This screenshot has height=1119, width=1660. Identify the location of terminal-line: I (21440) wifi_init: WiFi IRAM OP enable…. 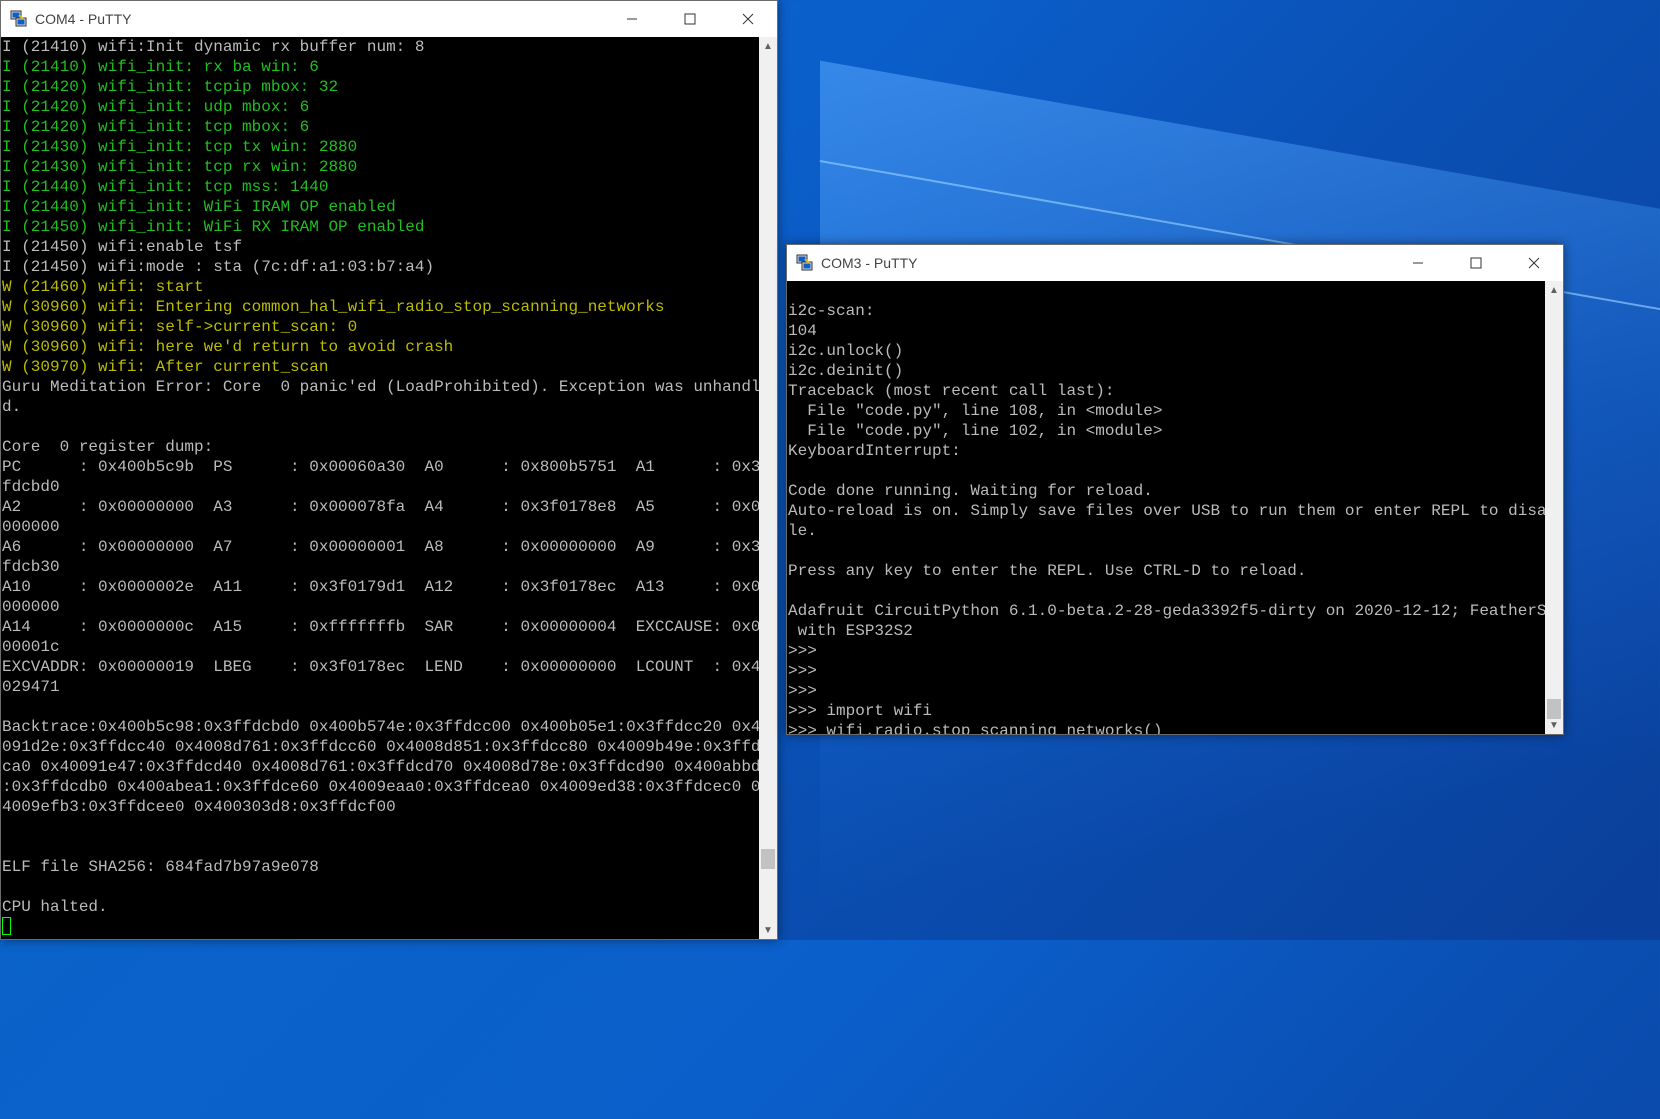
(199, 207).